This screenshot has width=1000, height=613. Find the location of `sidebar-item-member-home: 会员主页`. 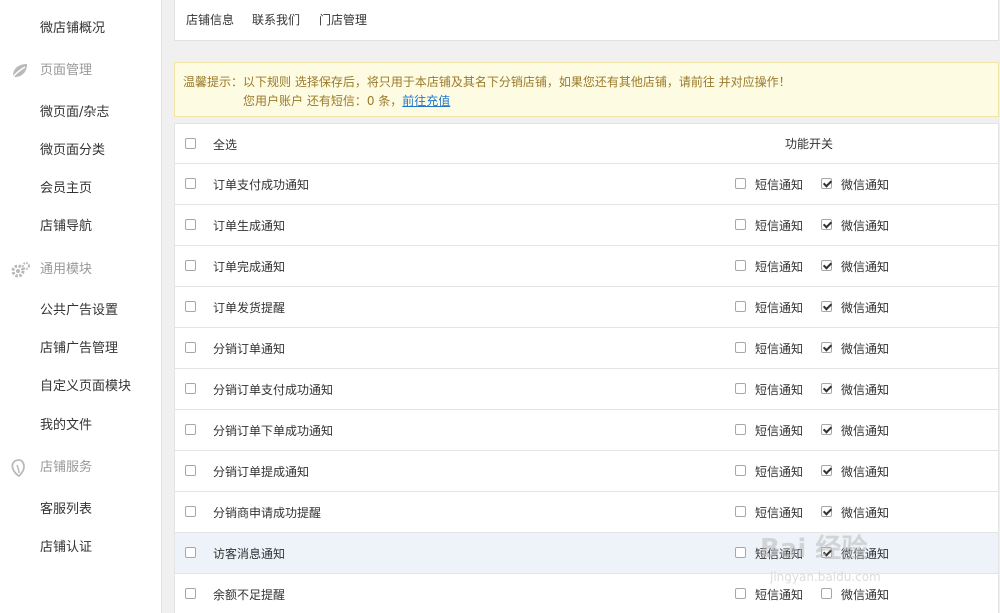

sidebar-item-member-home: 会员主页 is located at coordinates (66, 189).